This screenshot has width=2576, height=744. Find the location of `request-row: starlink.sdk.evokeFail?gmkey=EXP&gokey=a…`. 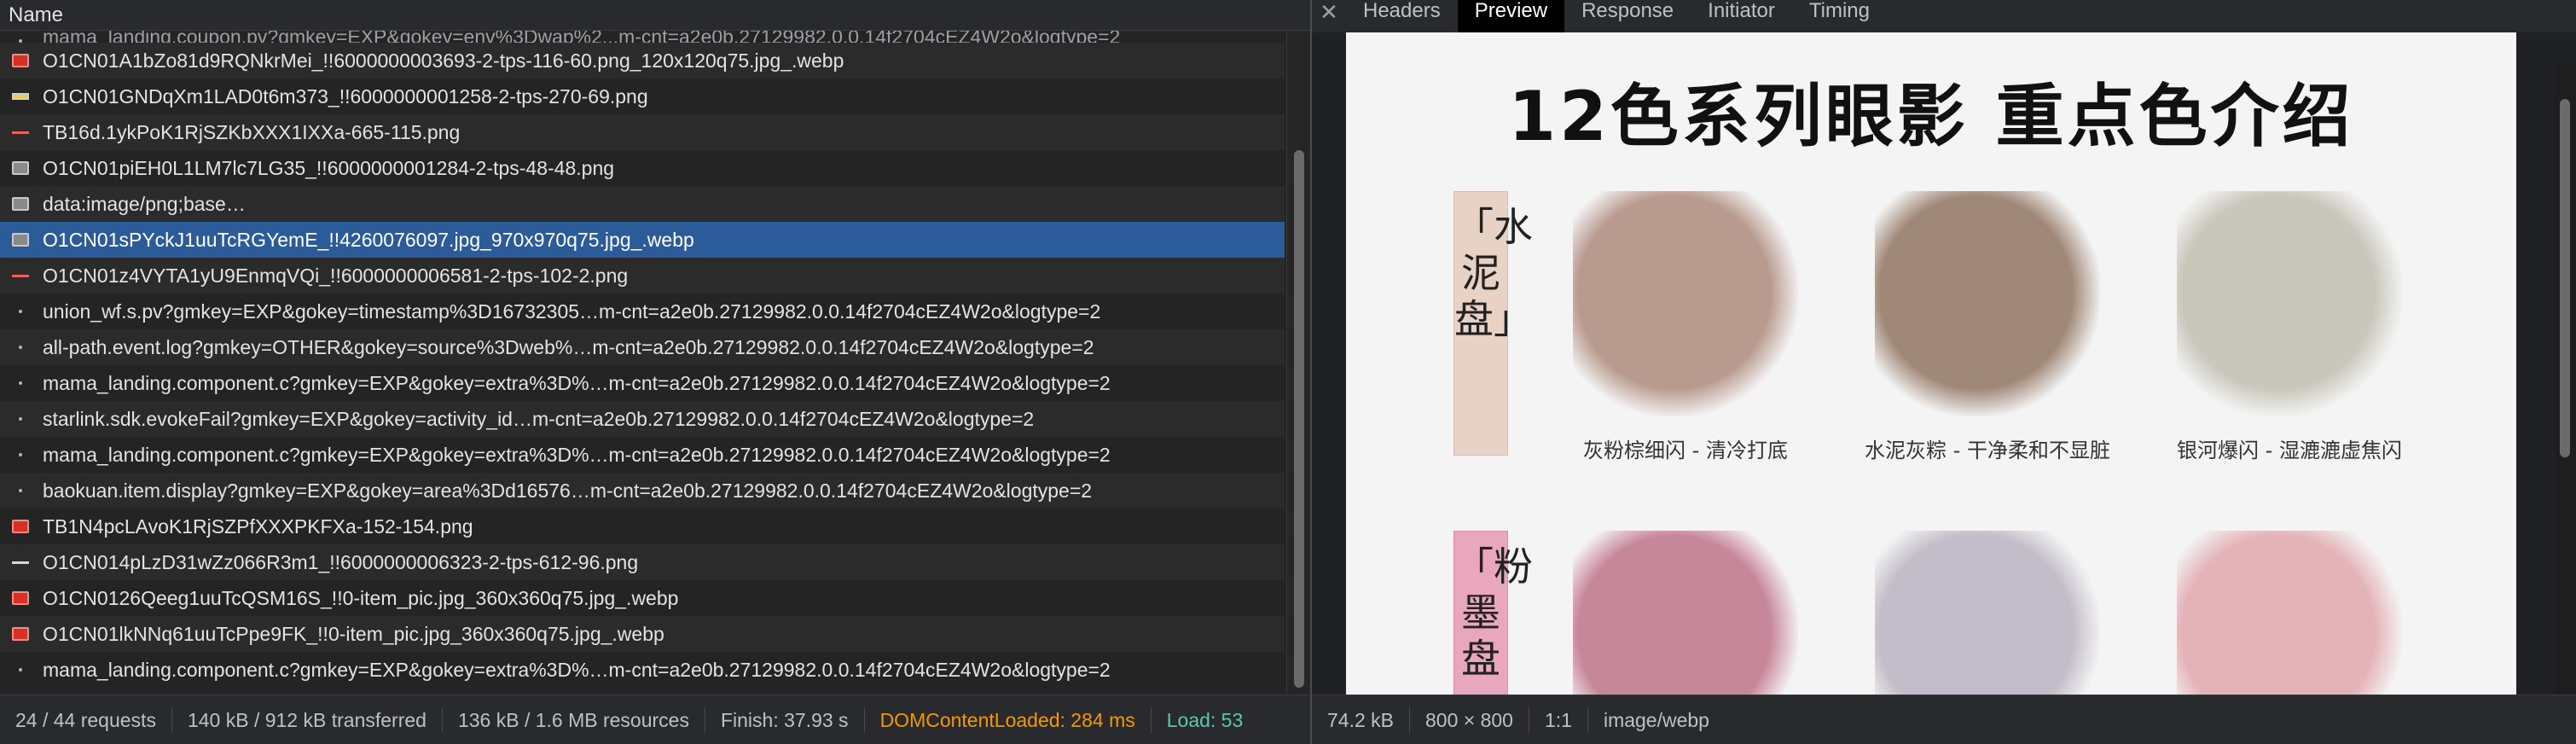

request-row: starlink.sdk.evokeFail?gmkey=EXP&gokey=a… is located at coordinates (642, 419).